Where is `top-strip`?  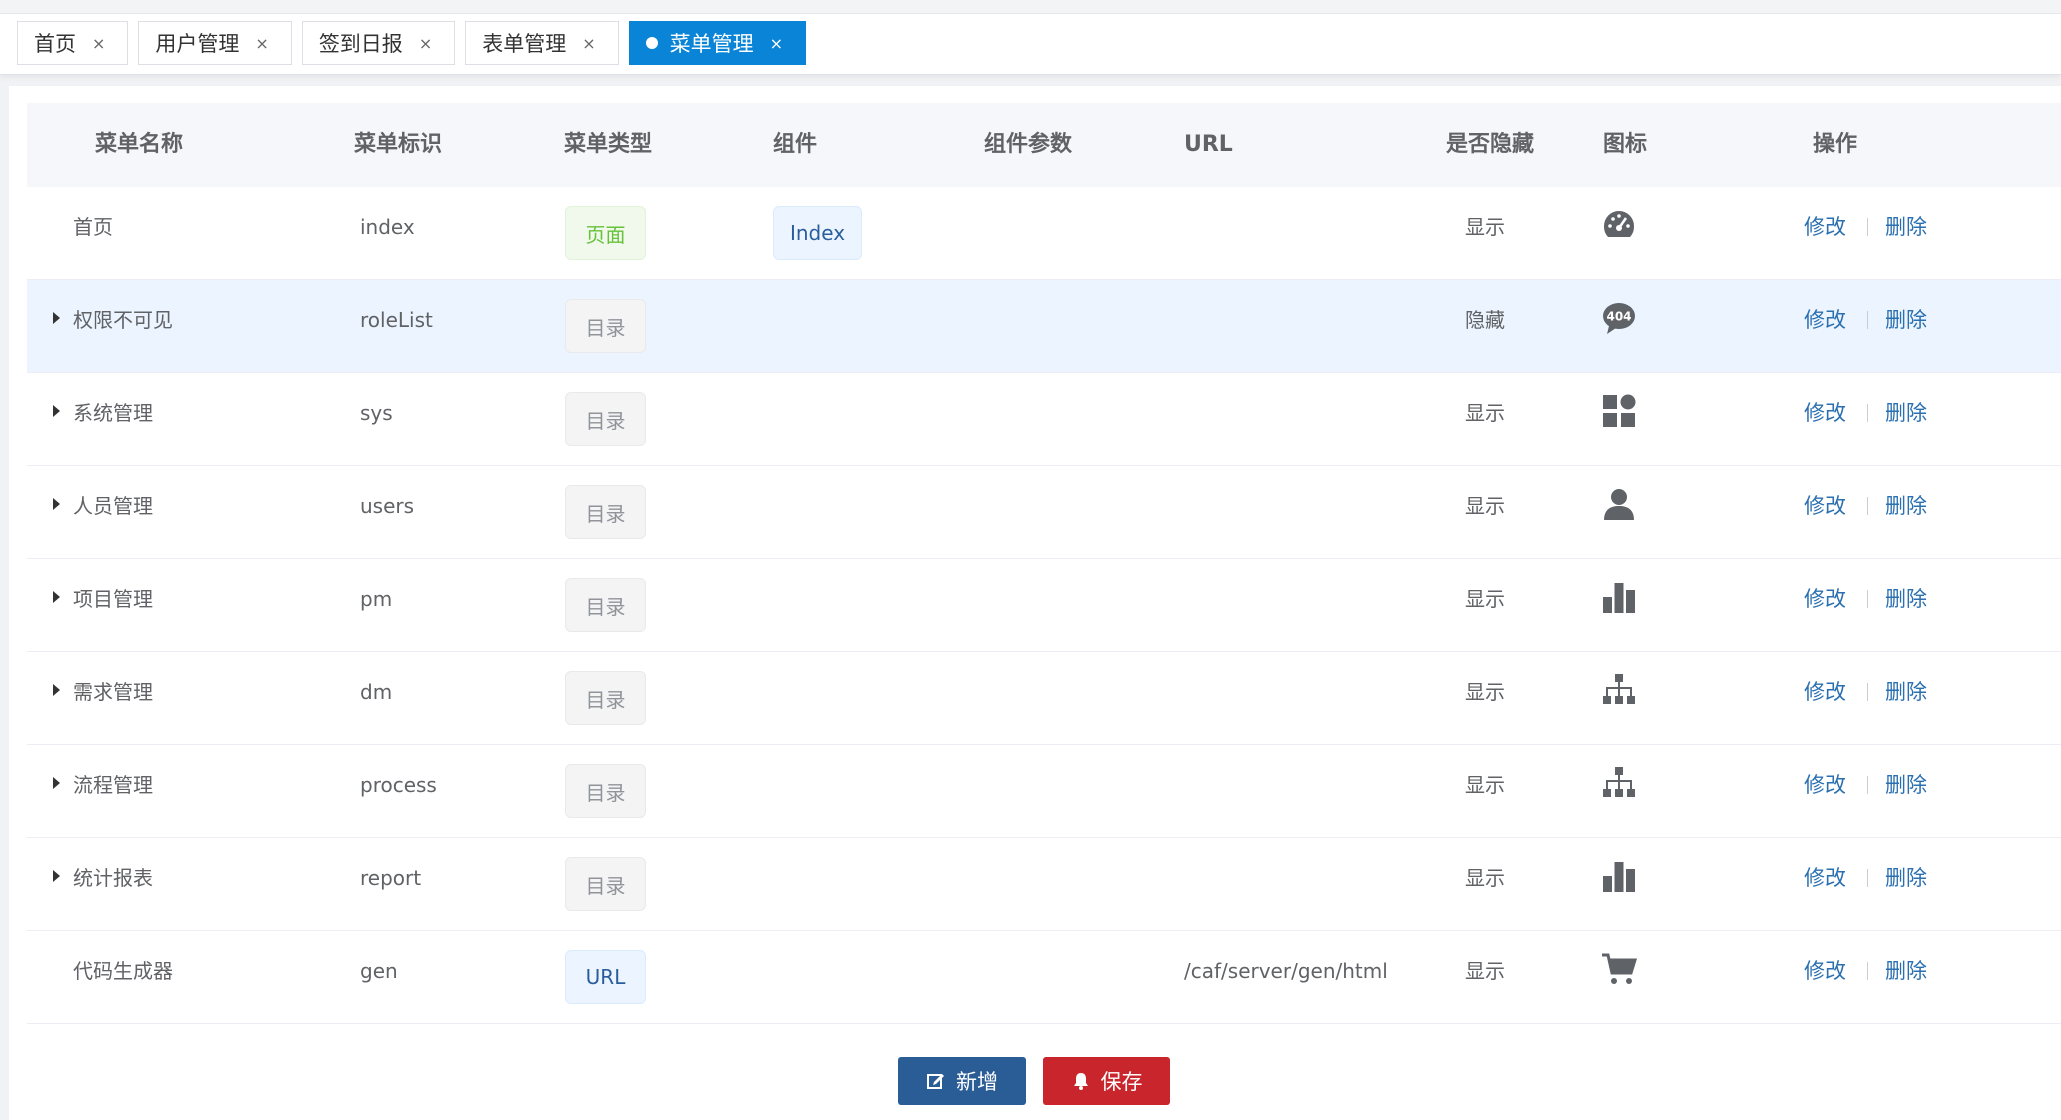 top-strip is located at coordinates (1030, 7).